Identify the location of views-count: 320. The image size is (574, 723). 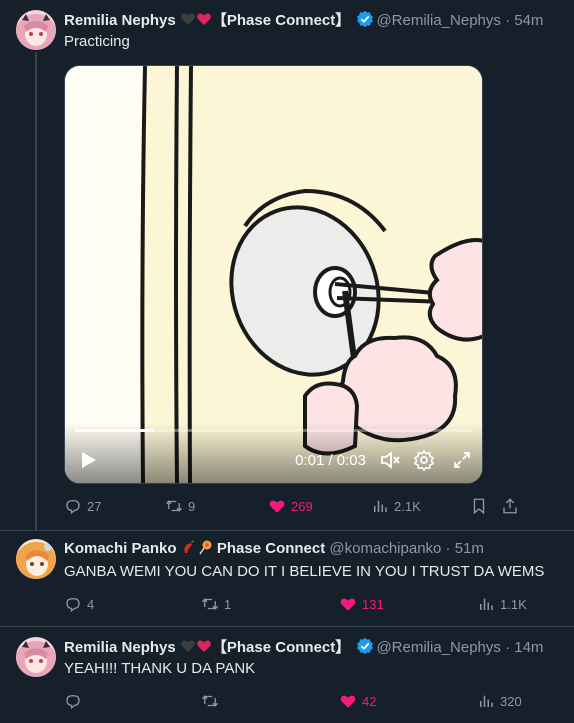
(511, 701).